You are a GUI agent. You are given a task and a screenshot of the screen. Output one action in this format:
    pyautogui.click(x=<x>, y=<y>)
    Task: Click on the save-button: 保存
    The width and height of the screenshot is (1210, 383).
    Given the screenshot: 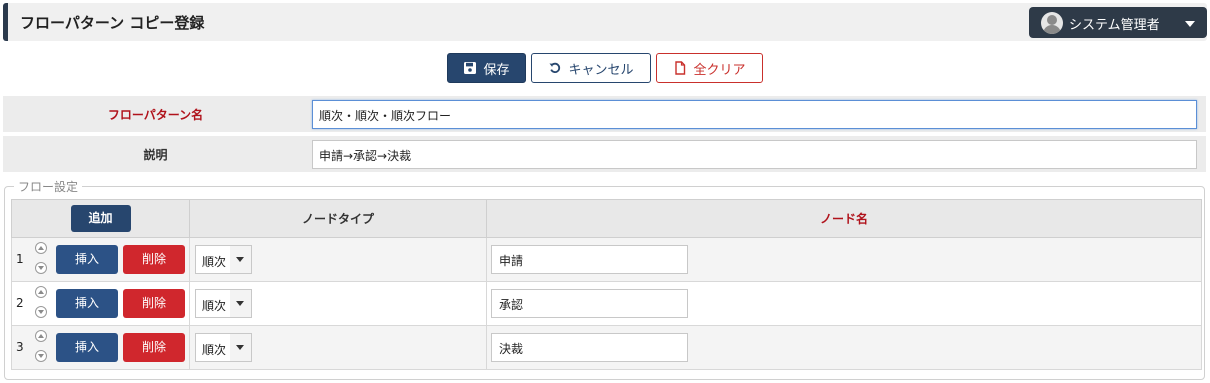 What is the action you would take?
    pyautogui.click(x=486, y=68)
    